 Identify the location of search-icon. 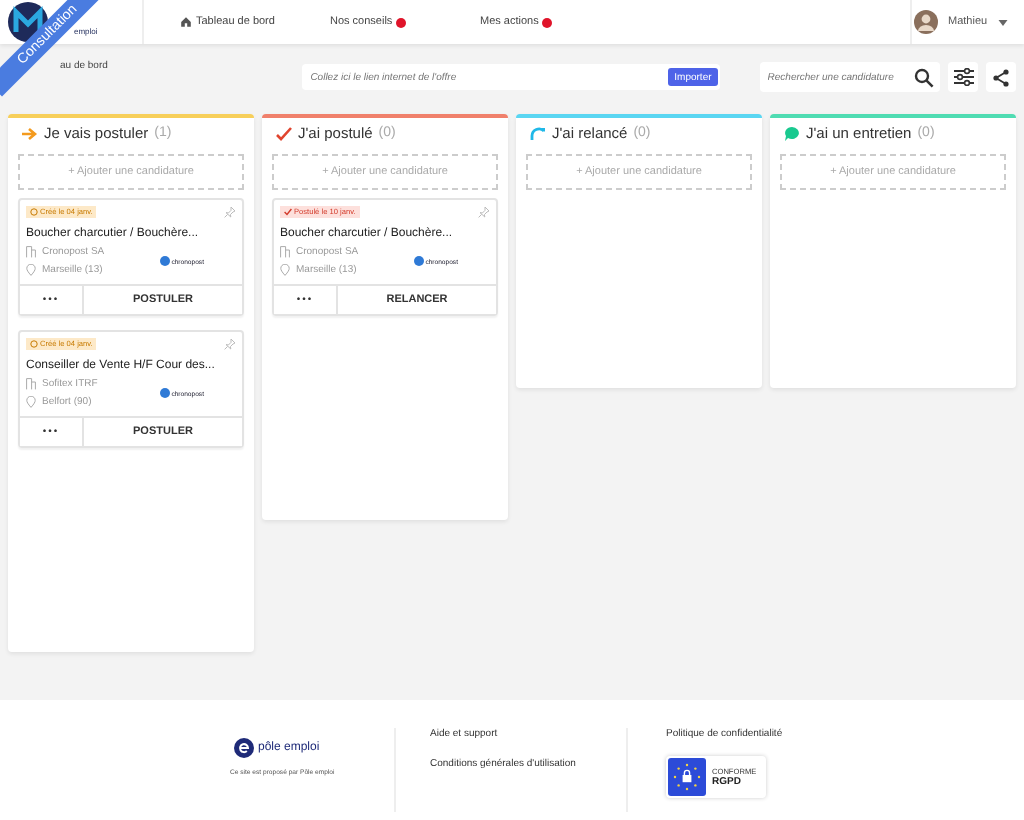
(924, 77).